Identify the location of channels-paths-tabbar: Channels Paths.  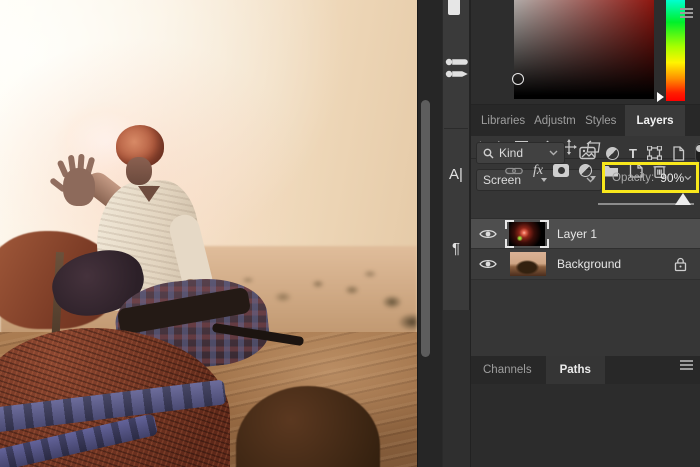
(585, 370).